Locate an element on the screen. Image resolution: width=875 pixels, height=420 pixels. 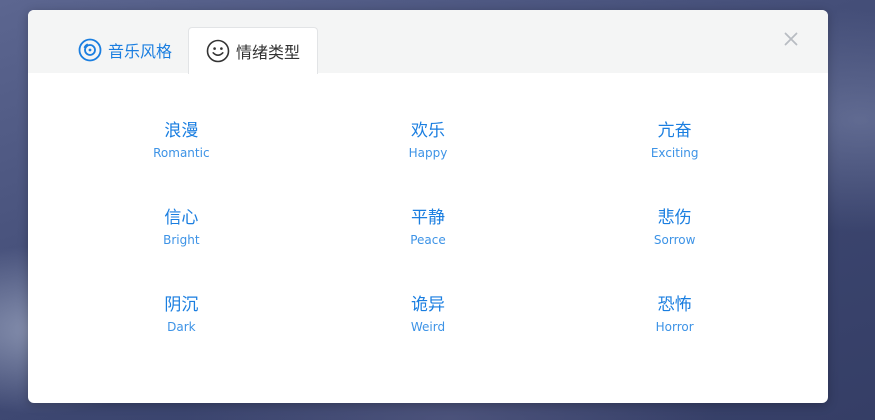
mood-option-happy: 欢乐 Happy is located at coordinates (428, 163).